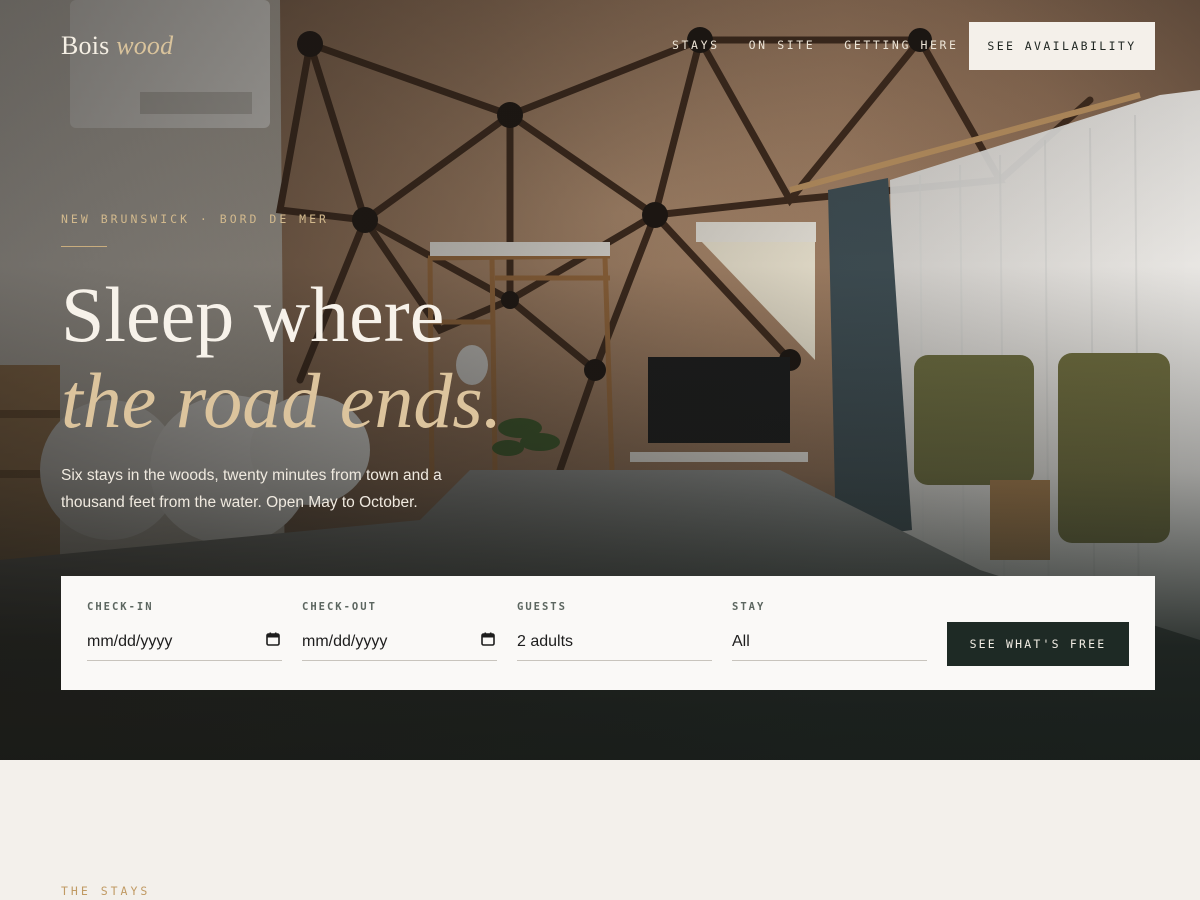  I want to click on headline-line-1: Sleep where, so click(253, 314).